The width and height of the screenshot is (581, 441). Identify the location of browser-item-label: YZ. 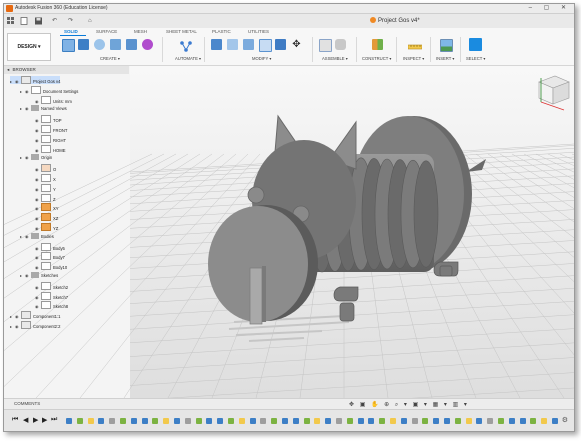
(56, 228).